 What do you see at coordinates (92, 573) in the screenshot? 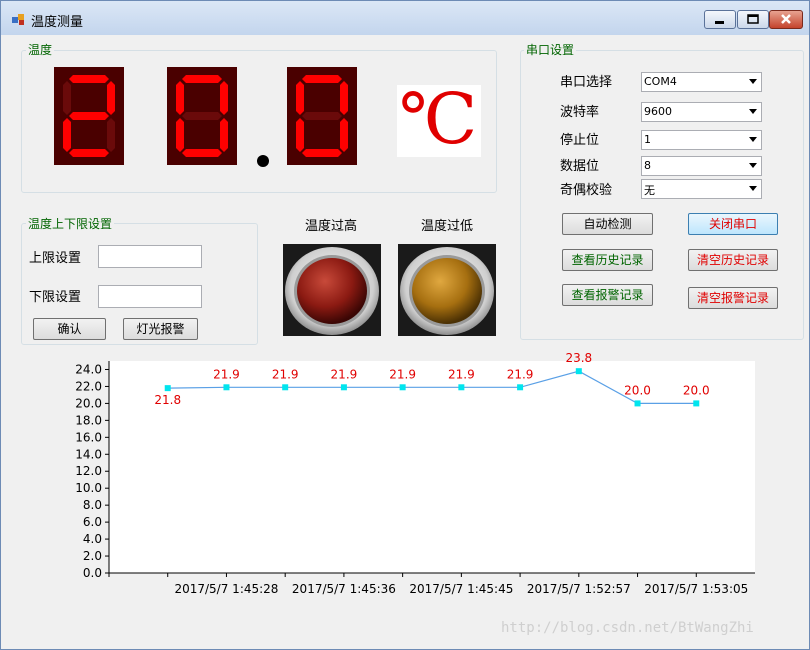
I see `y-tick-label: 0.0` at bounding box center [92, 573].